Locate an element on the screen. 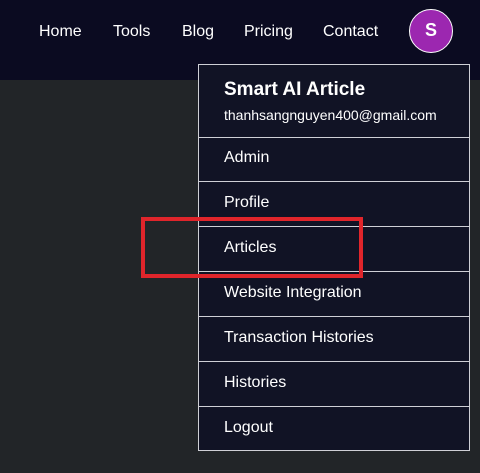  menu-item-label: Articles is located at coordinates (250, 247).